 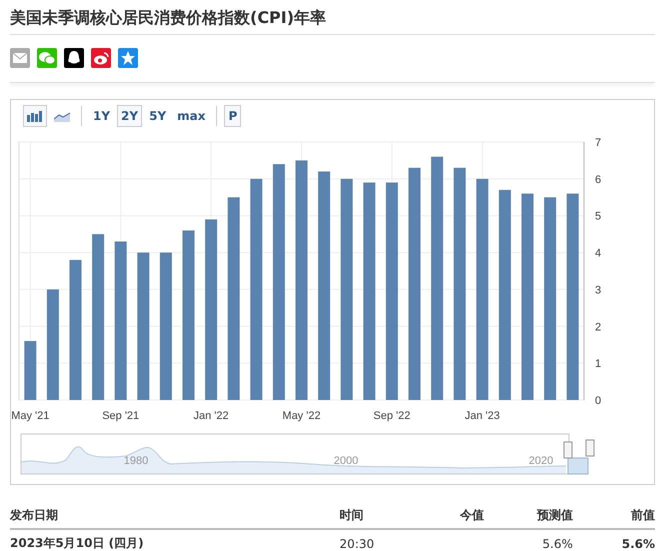 I want to click on x-axis-label: Sep '22, so click(x=391, y=416).